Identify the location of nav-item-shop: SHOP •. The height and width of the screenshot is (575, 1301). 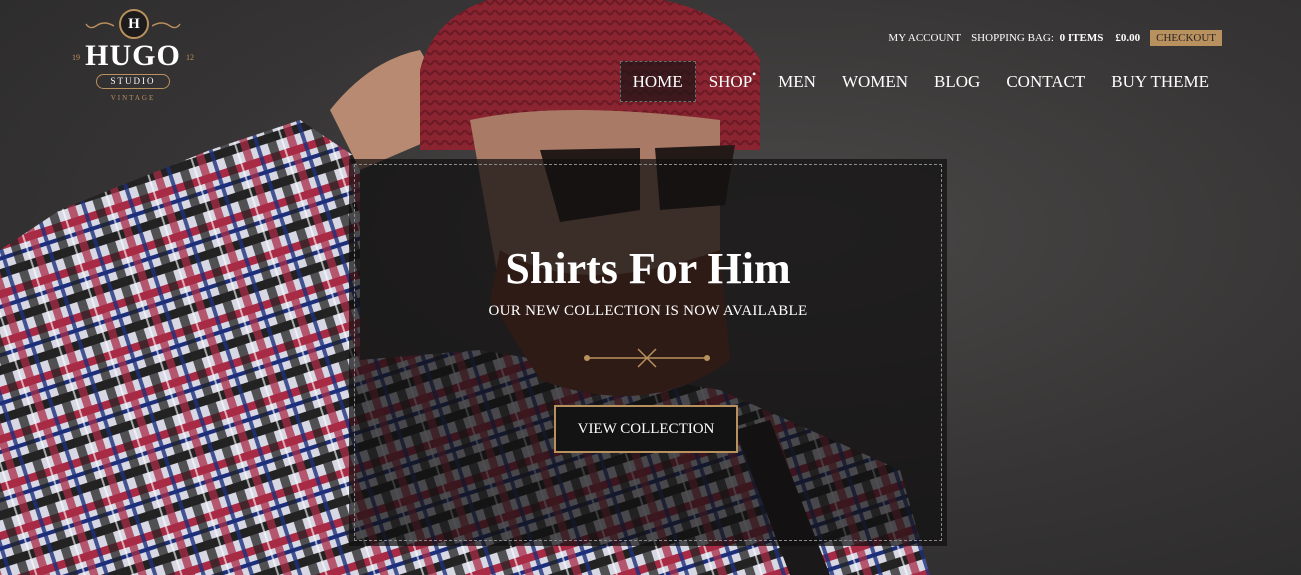
(730, 81).